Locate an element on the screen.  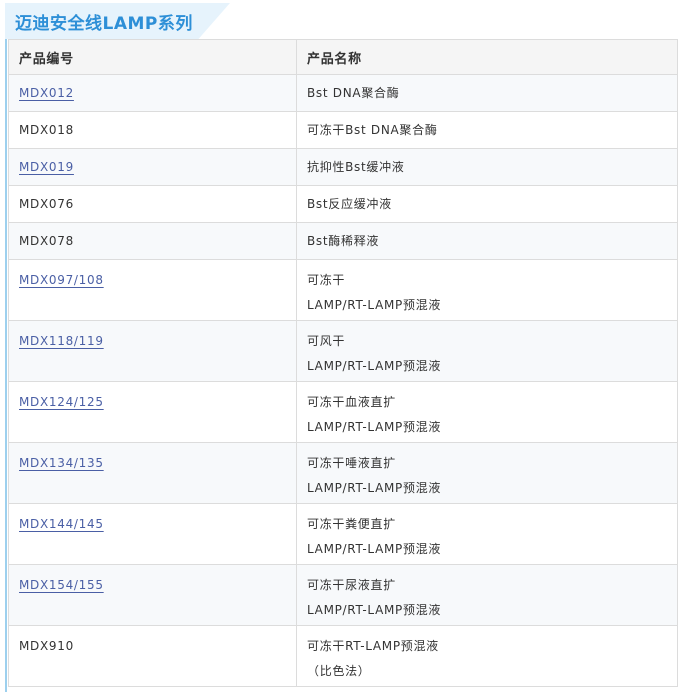
product-code: MDX076 is located at coordinates (46, 204).